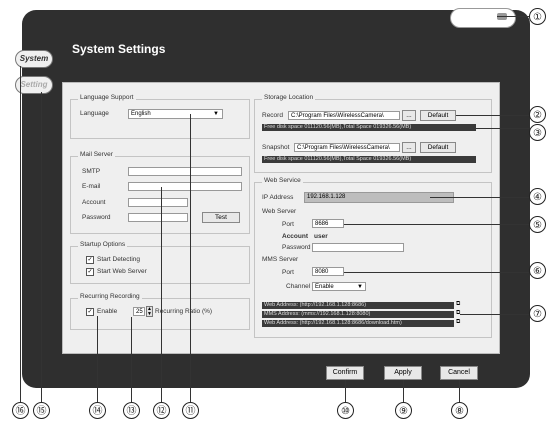 This screenshot has width=552, height=426. Describe the element at coordinates (139, 311) in the screenshot. I see `recurring-value-input: 25` at that location.